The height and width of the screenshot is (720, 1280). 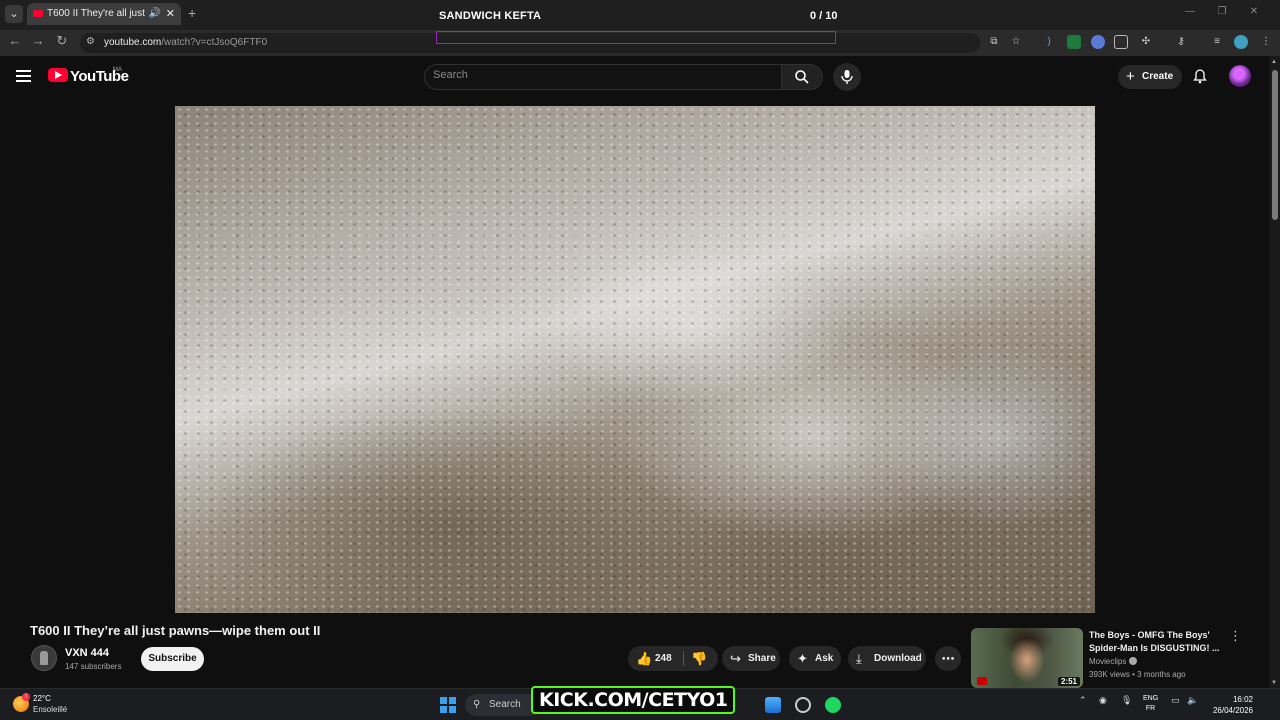 I want to click on reload-button: ↻, so click(x=62, y=41).